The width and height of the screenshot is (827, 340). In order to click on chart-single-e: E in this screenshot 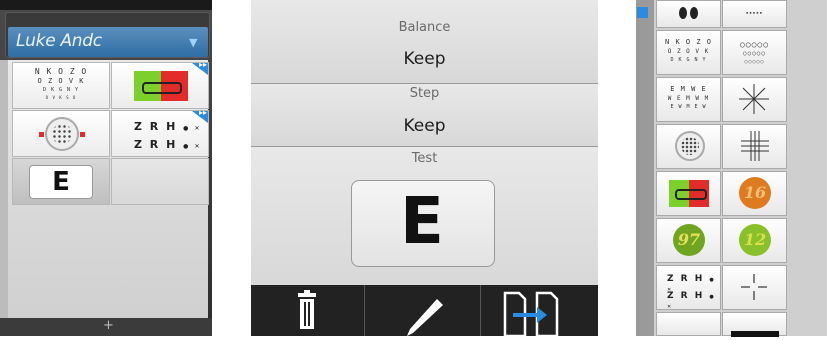, I will do `click(61, 181)`.